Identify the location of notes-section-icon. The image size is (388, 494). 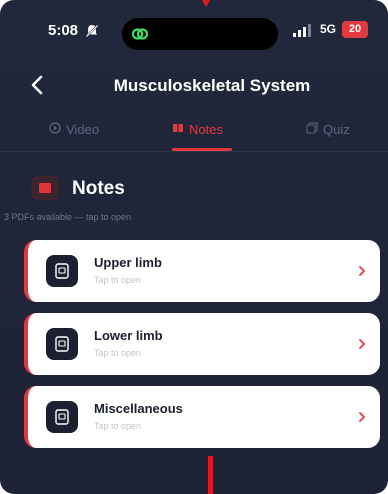
(45, 188).